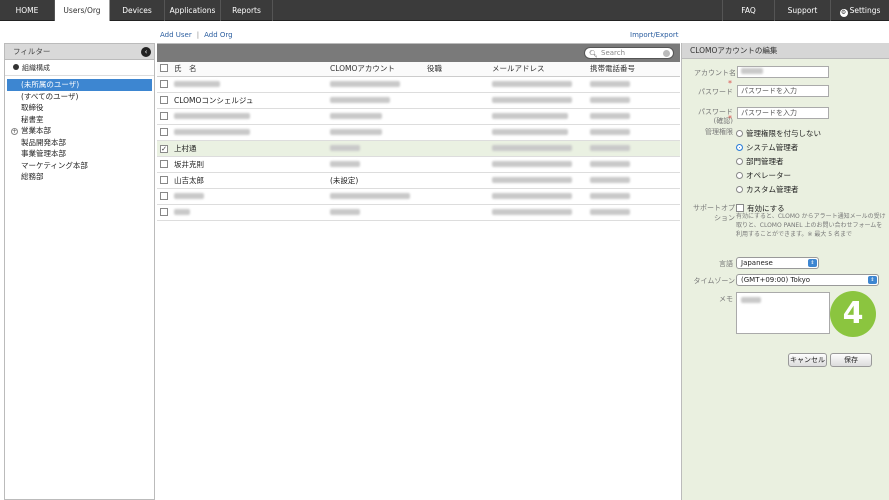 The image size is (889, 500). What do you see at coordinates (79, 177) in the screenshot?
I see `org-item-general-affairs: 総務部` at bounding box center [79, 177].